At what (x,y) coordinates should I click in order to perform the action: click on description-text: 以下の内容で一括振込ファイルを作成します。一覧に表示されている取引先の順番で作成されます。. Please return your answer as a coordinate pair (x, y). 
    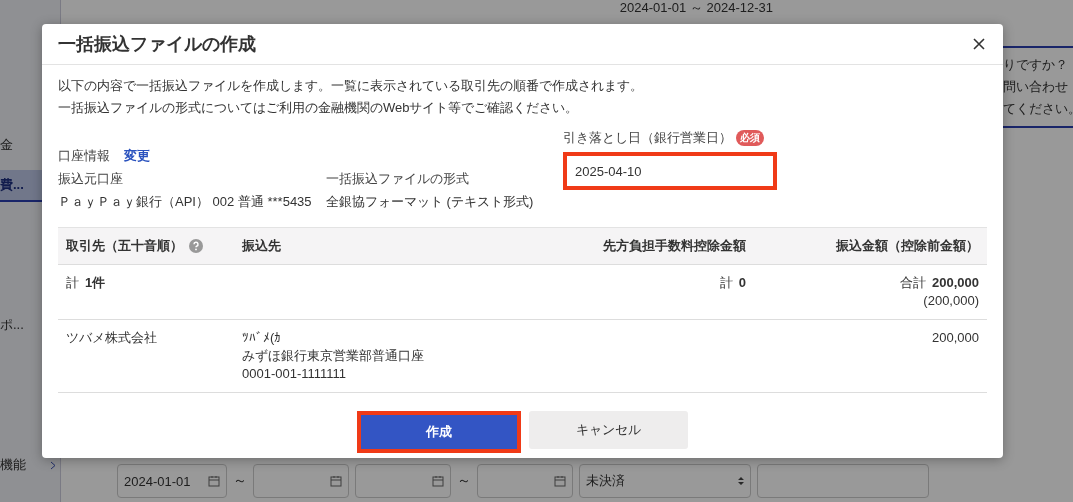
    Looking at the image, I should click on (351, 86).